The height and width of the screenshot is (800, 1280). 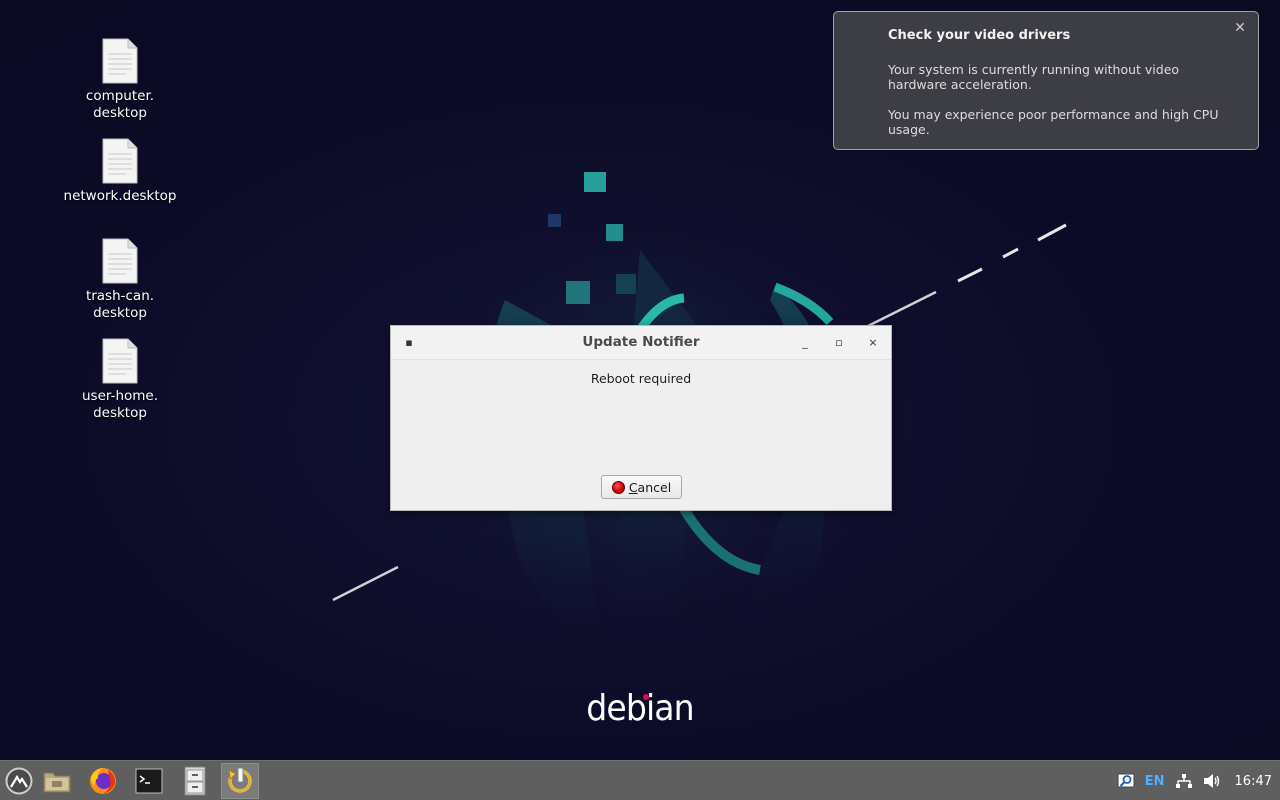 I want to click on desktop-icon-network: network.desktop, so click(x=120, y=171).